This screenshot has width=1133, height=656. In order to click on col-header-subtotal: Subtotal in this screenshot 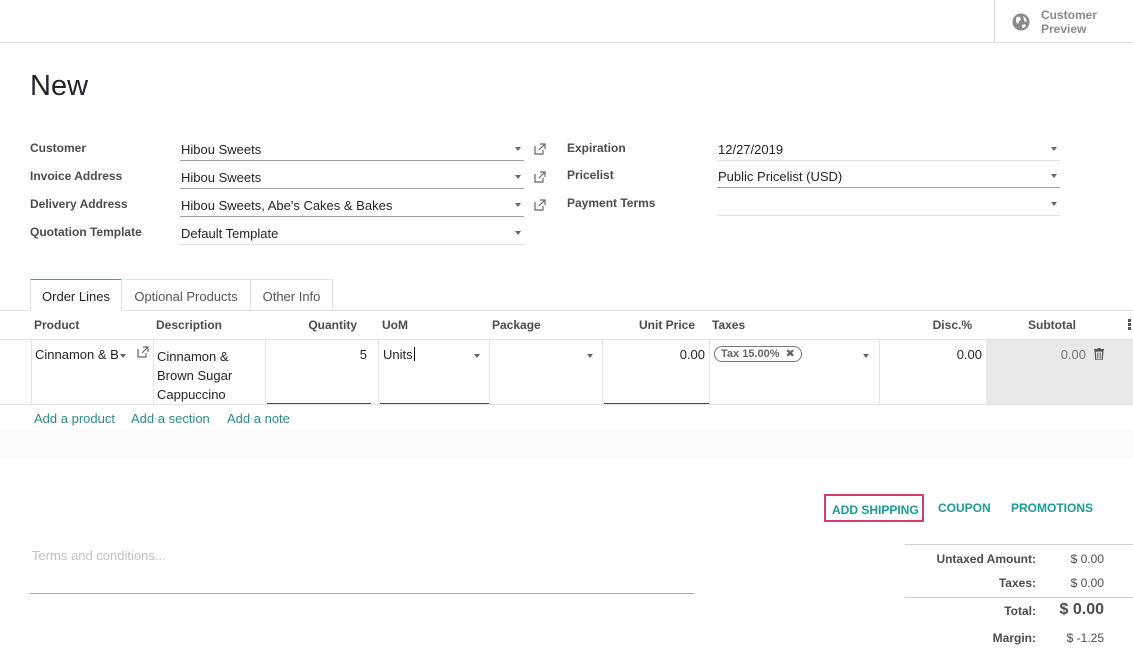, I will do `click(1031, 325)`.